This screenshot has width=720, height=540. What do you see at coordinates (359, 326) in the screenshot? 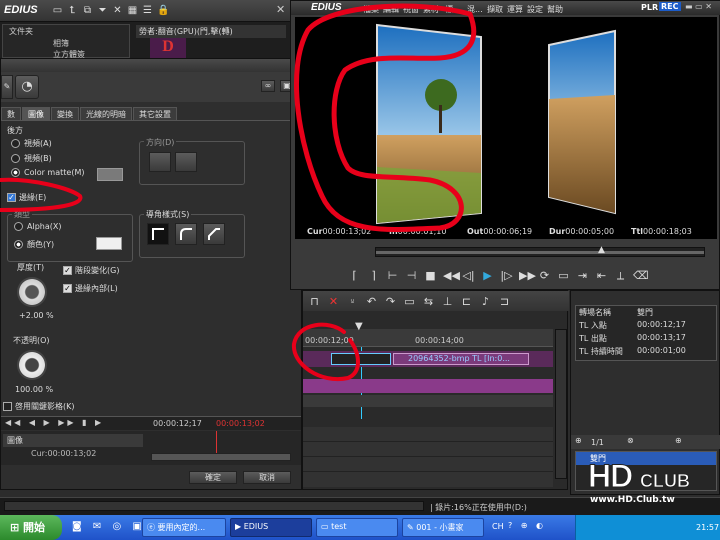
I see `ruler-playhead: ▼` at bounding box center [359, 326].